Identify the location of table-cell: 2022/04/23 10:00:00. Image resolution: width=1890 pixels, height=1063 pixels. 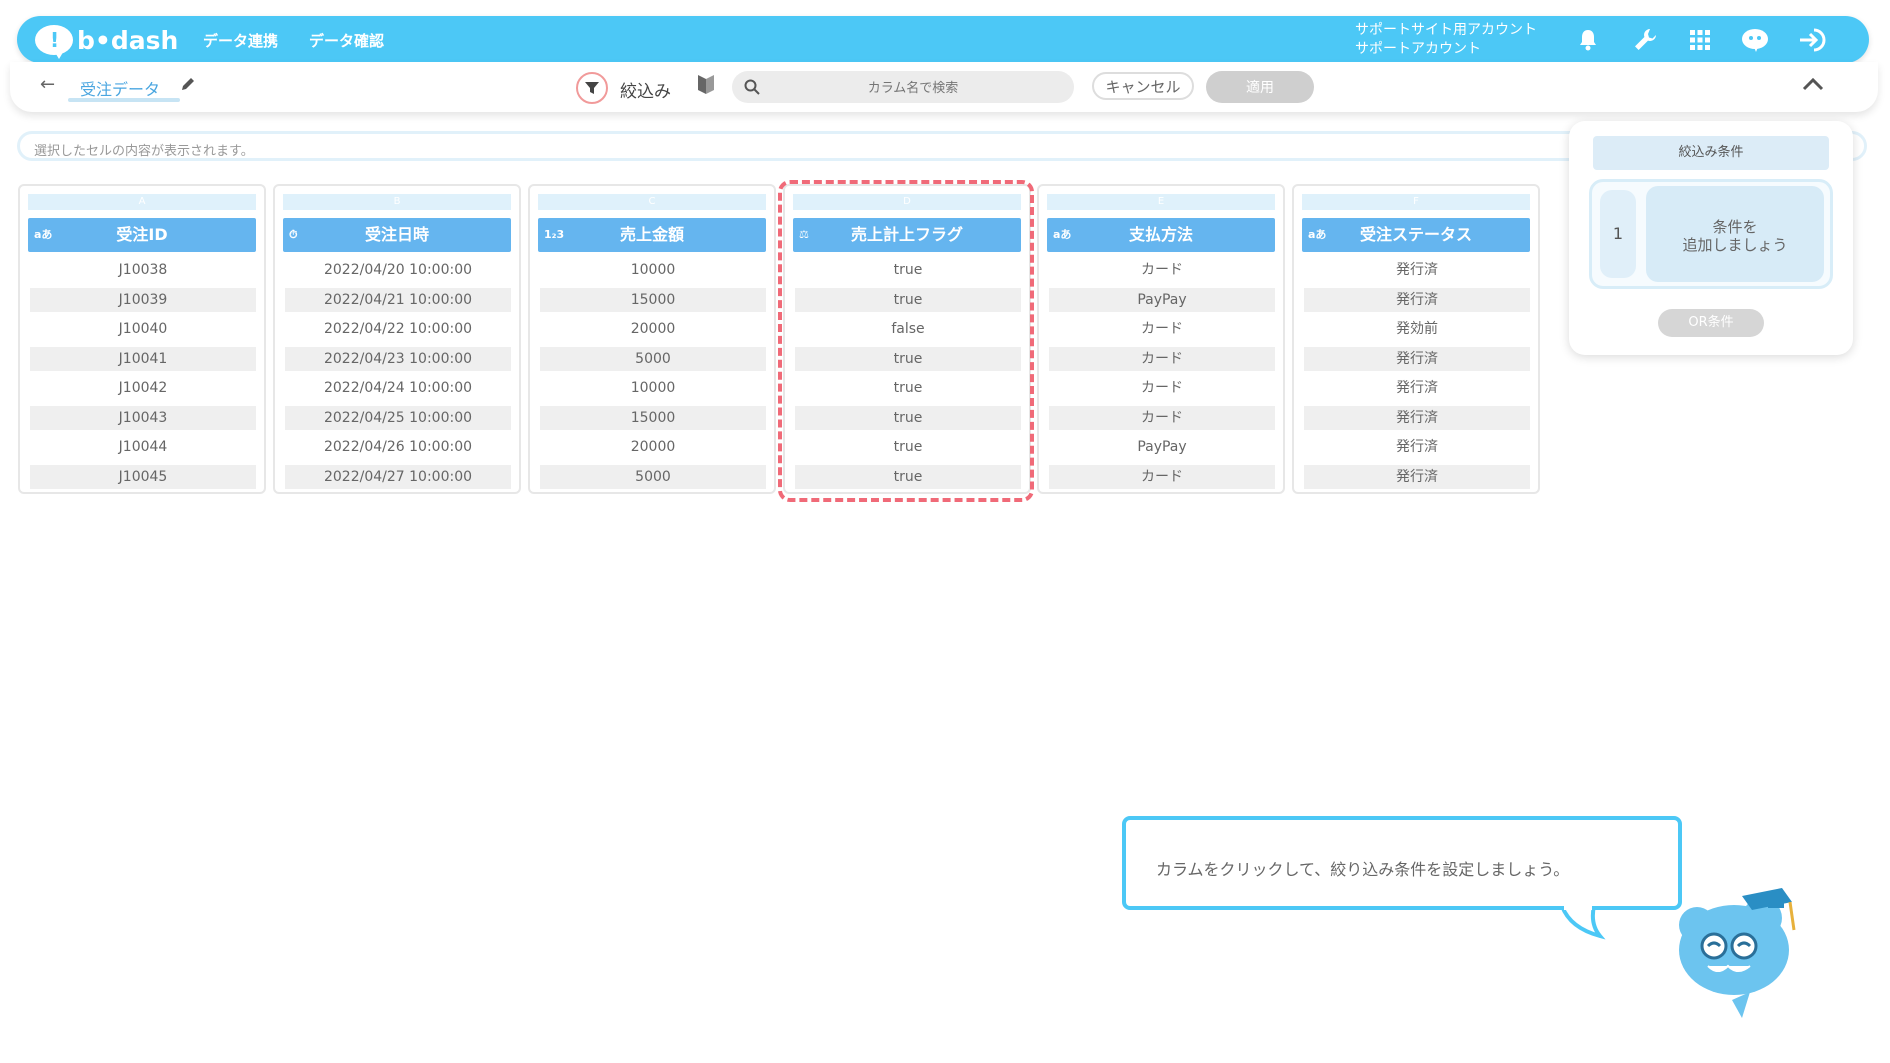
(398, 358).